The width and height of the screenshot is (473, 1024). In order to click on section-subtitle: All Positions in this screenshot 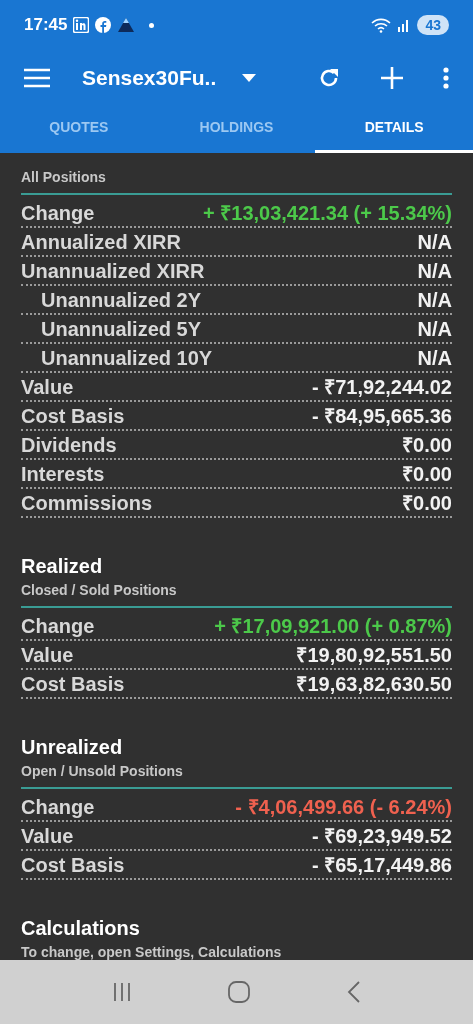, I will do `click(64, 177)`.